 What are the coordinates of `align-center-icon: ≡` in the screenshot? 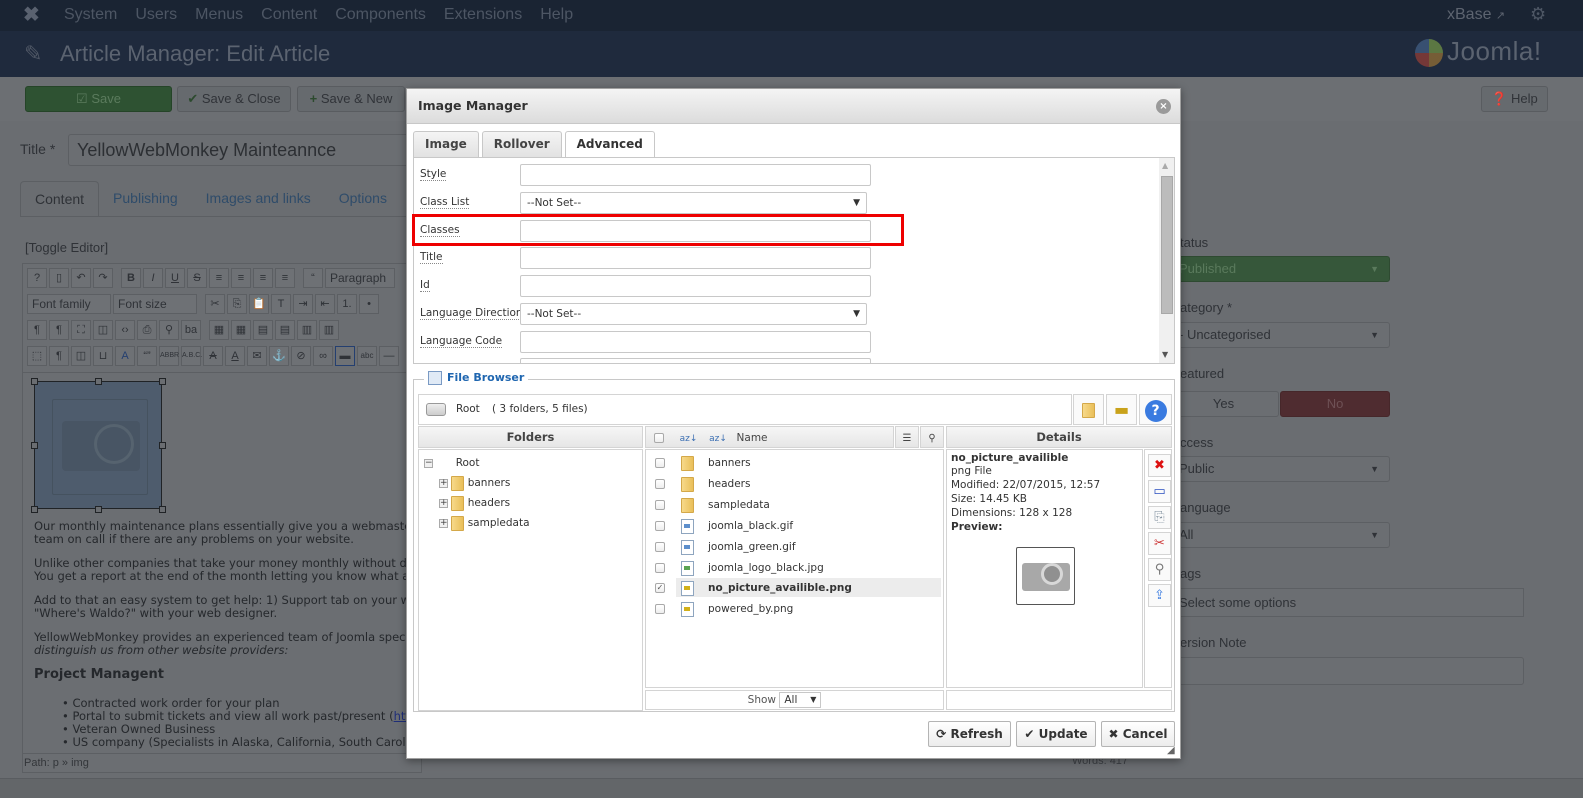 It's located at (241, 278).